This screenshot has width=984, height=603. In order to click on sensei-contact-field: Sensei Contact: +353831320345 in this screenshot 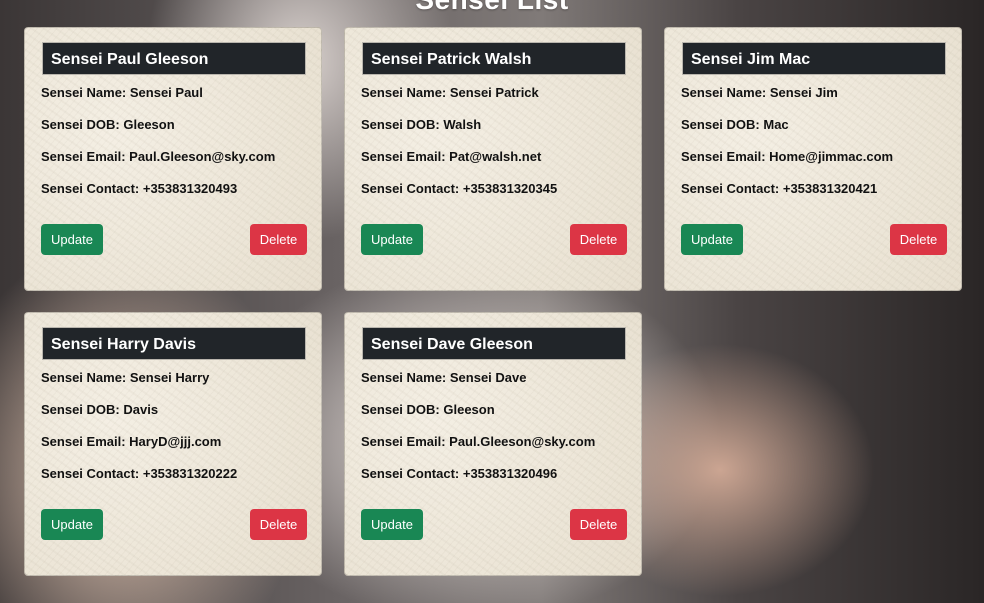, I will do `click(459, 188)`.